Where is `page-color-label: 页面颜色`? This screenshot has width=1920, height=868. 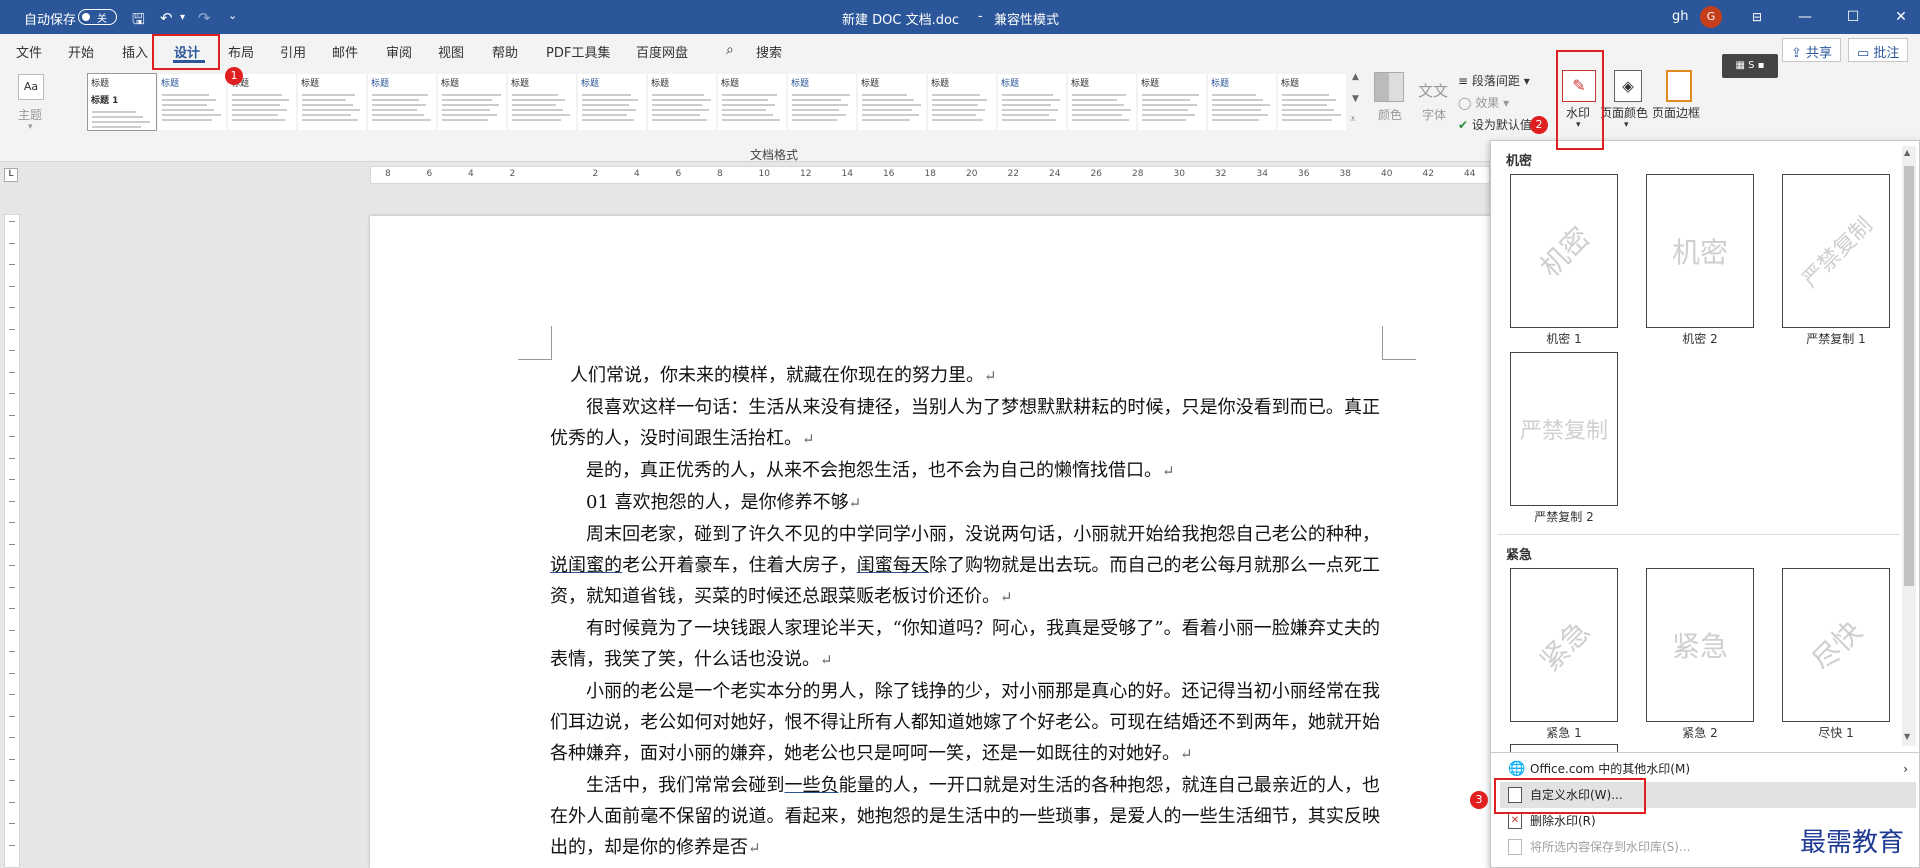 page-color-label: 页面颜色 is located at coordinates (1624, 112).